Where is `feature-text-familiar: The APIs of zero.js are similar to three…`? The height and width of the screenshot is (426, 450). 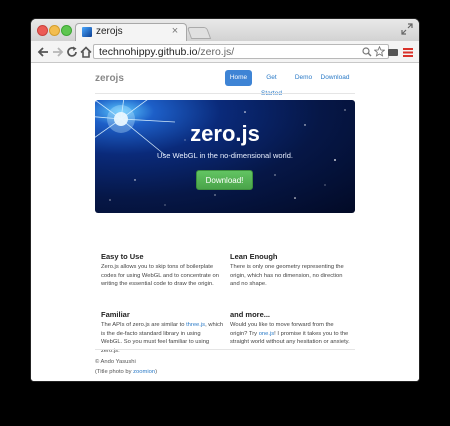
feature-text-familiar: The APIs of zero.js are similar to three… is located at coordinates (163, 338).